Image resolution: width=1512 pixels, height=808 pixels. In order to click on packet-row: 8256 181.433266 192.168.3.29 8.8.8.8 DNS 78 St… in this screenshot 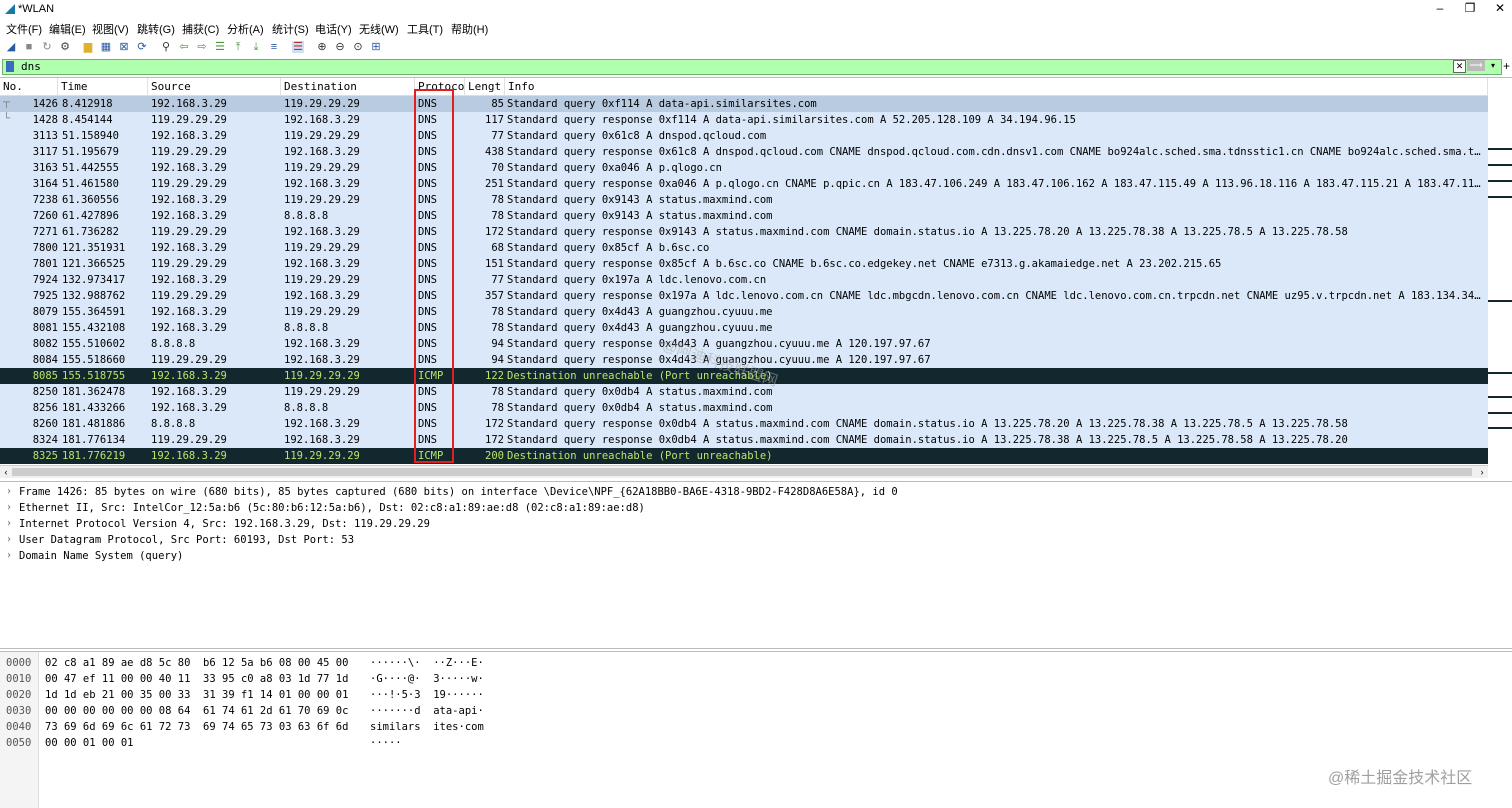, I will do `click(744, 408)`.